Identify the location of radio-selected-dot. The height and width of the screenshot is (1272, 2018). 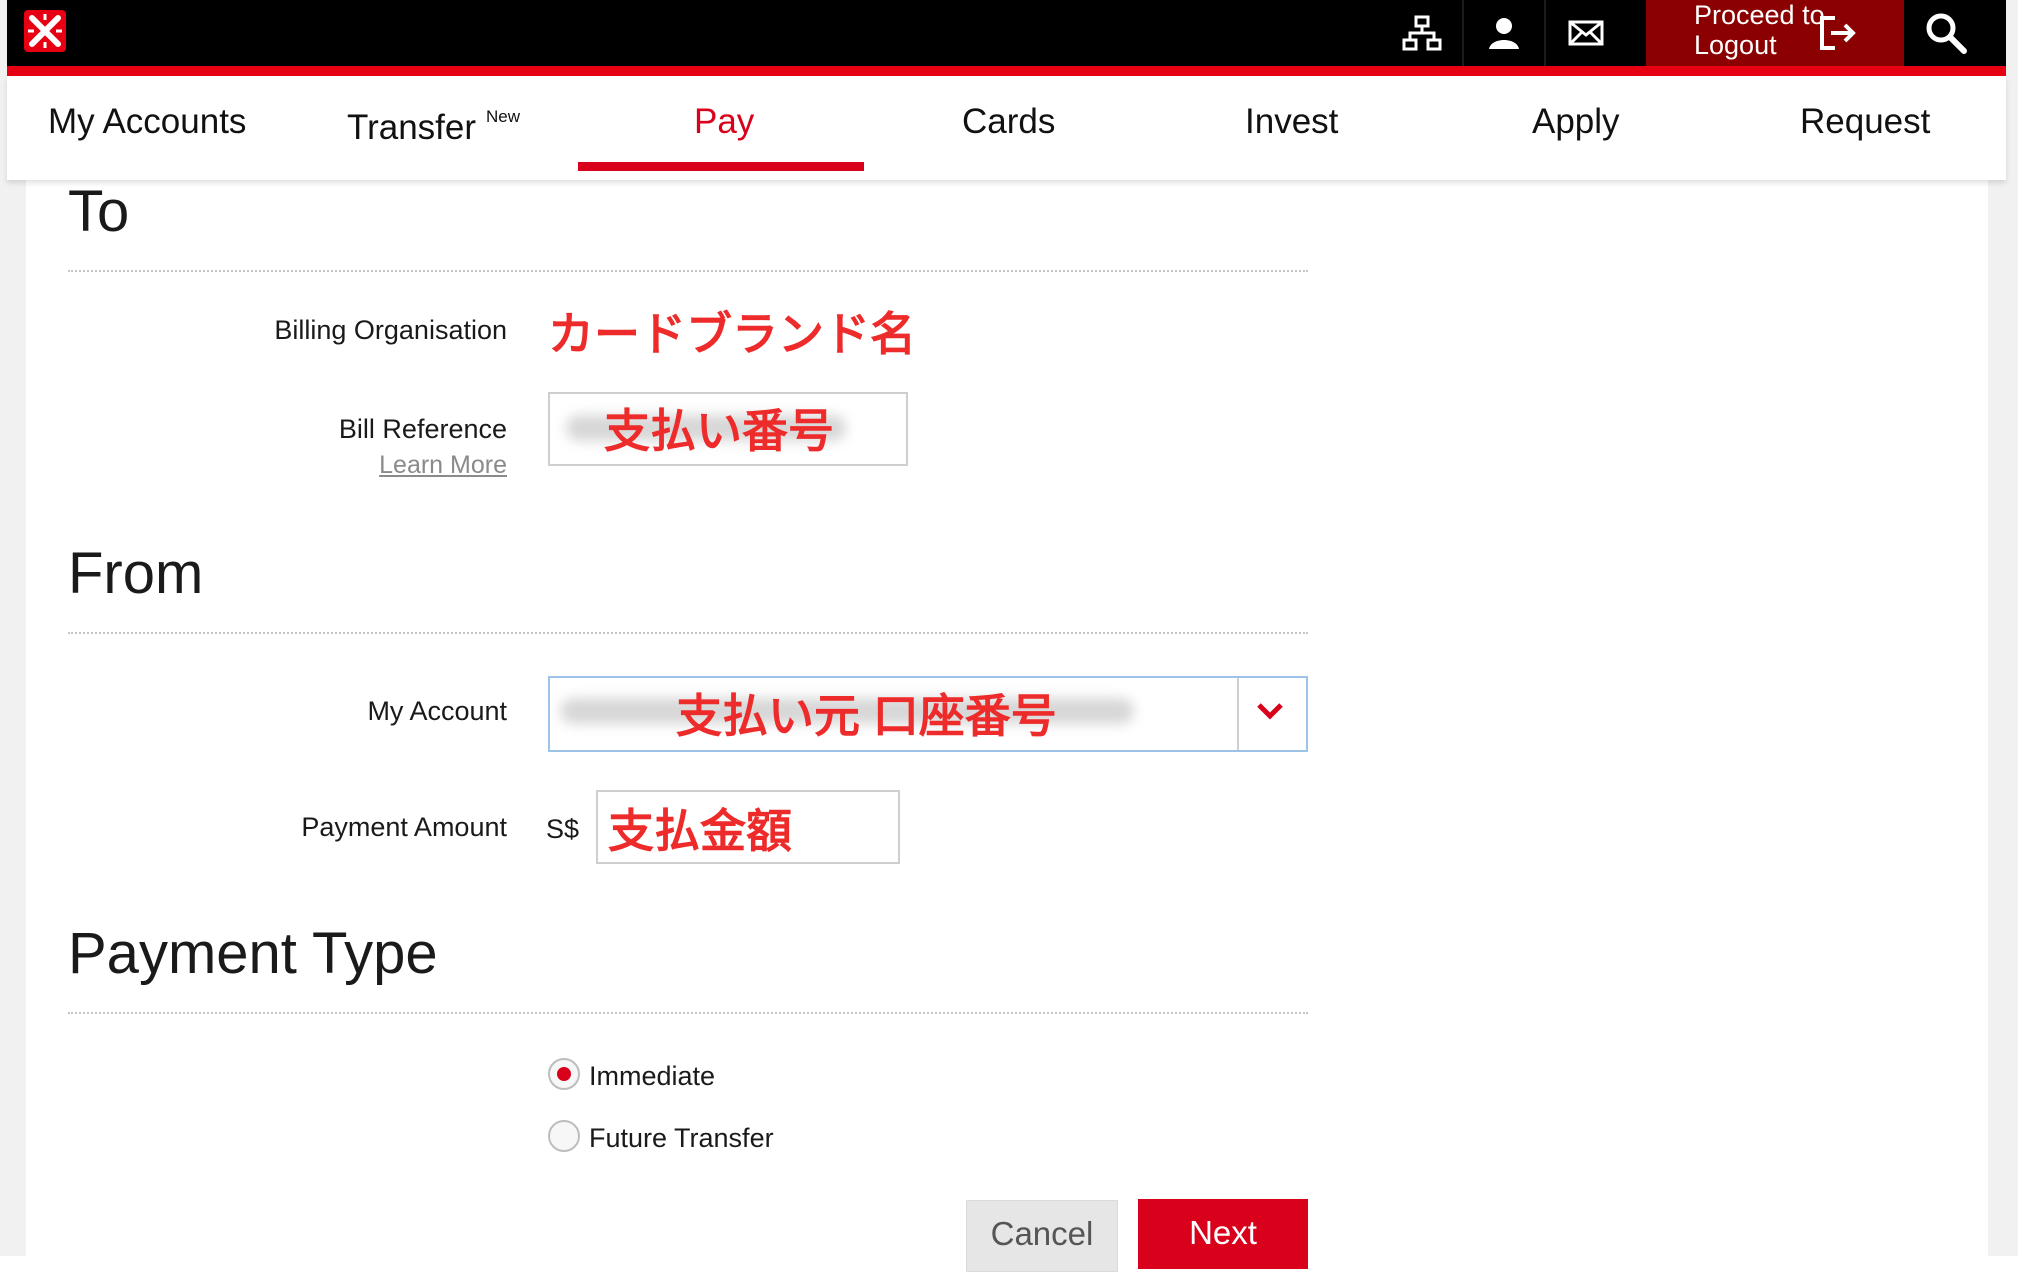
(564, 1074).